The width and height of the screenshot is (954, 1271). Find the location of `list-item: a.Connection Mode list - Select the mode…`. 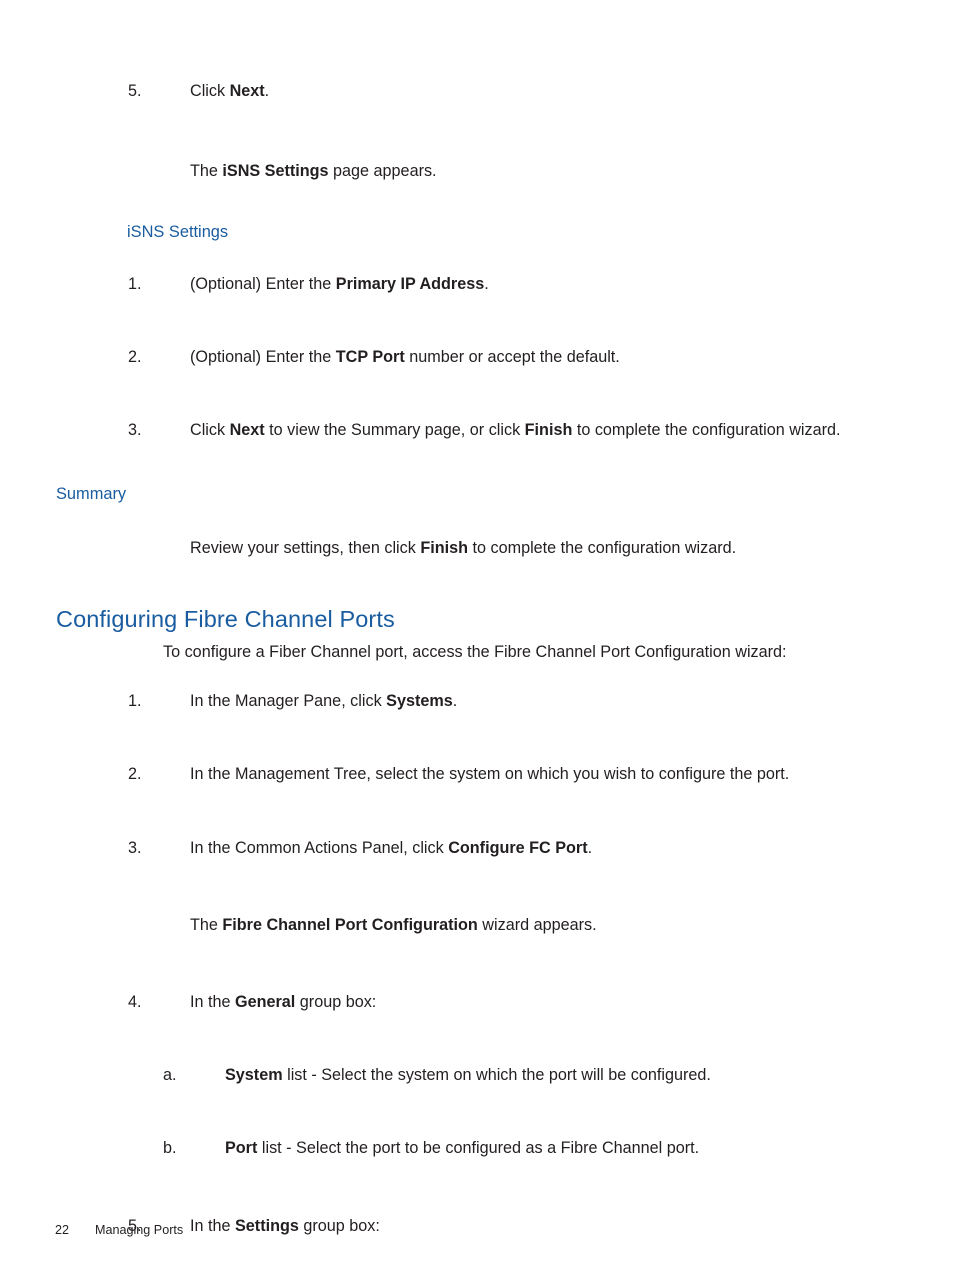

list-item: a.Connection Mode list - Select the mode… is located at coordinates (477, 1266).